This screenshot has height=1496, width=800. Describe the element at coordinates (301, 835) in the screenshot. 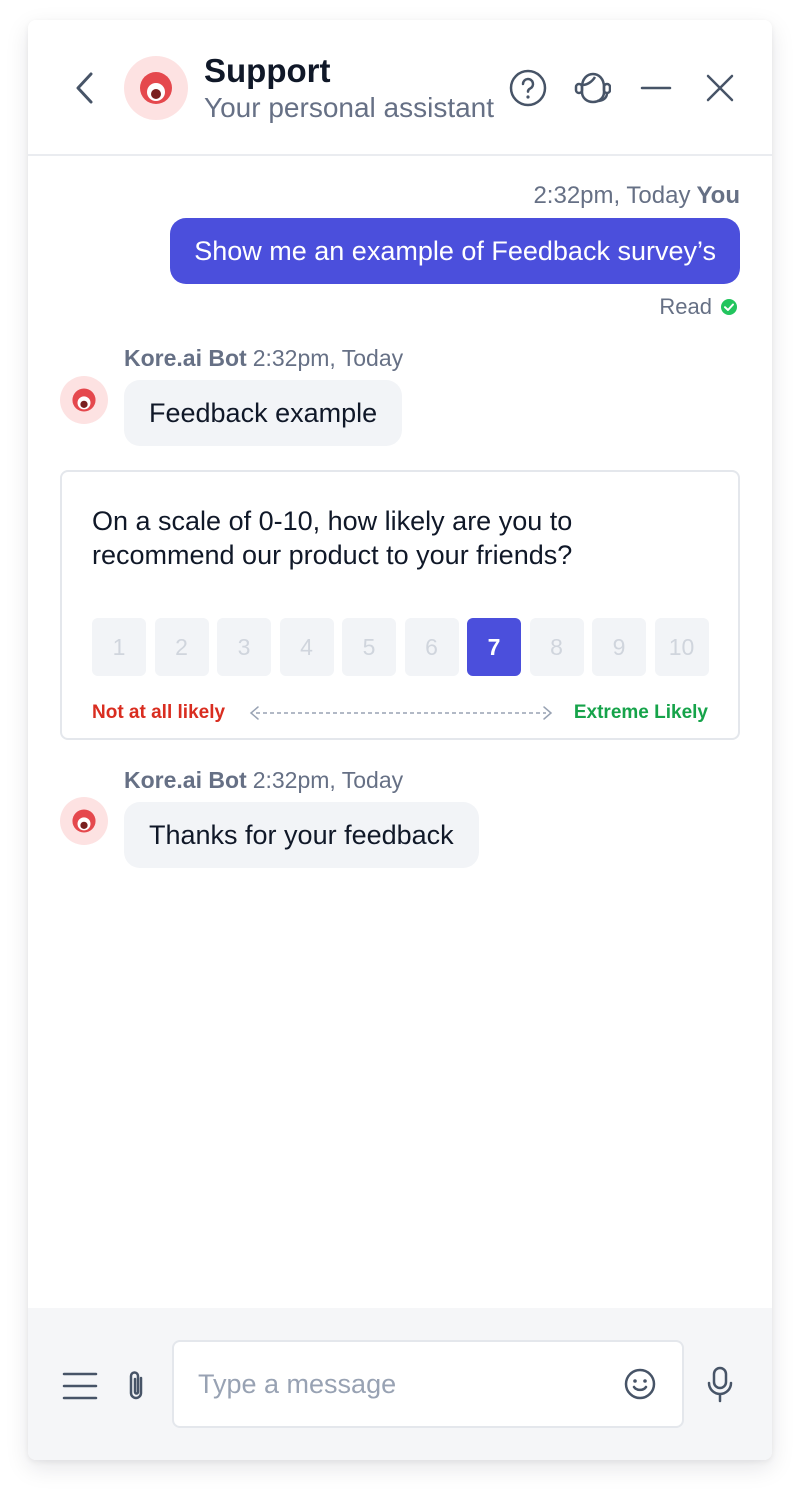

I see `bot-message-bubble: Thanks for your feedback` at that location.